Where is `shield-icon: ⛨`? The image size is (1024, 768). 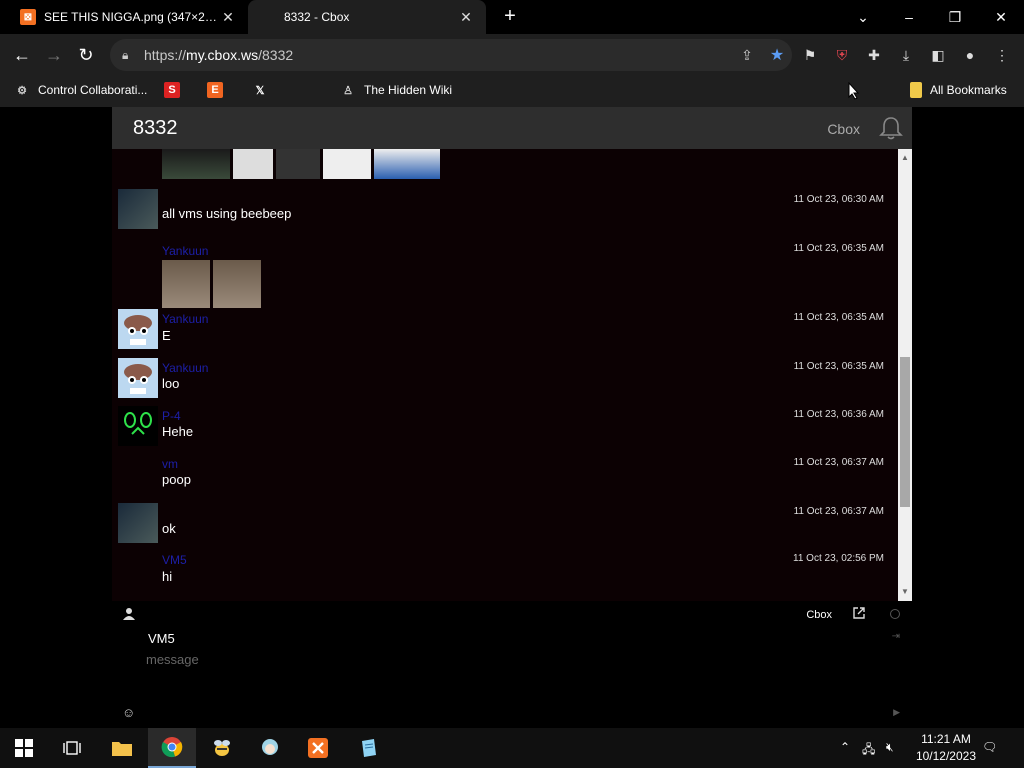
shield-icon: ⛨ is located at coordinates (842, 55).